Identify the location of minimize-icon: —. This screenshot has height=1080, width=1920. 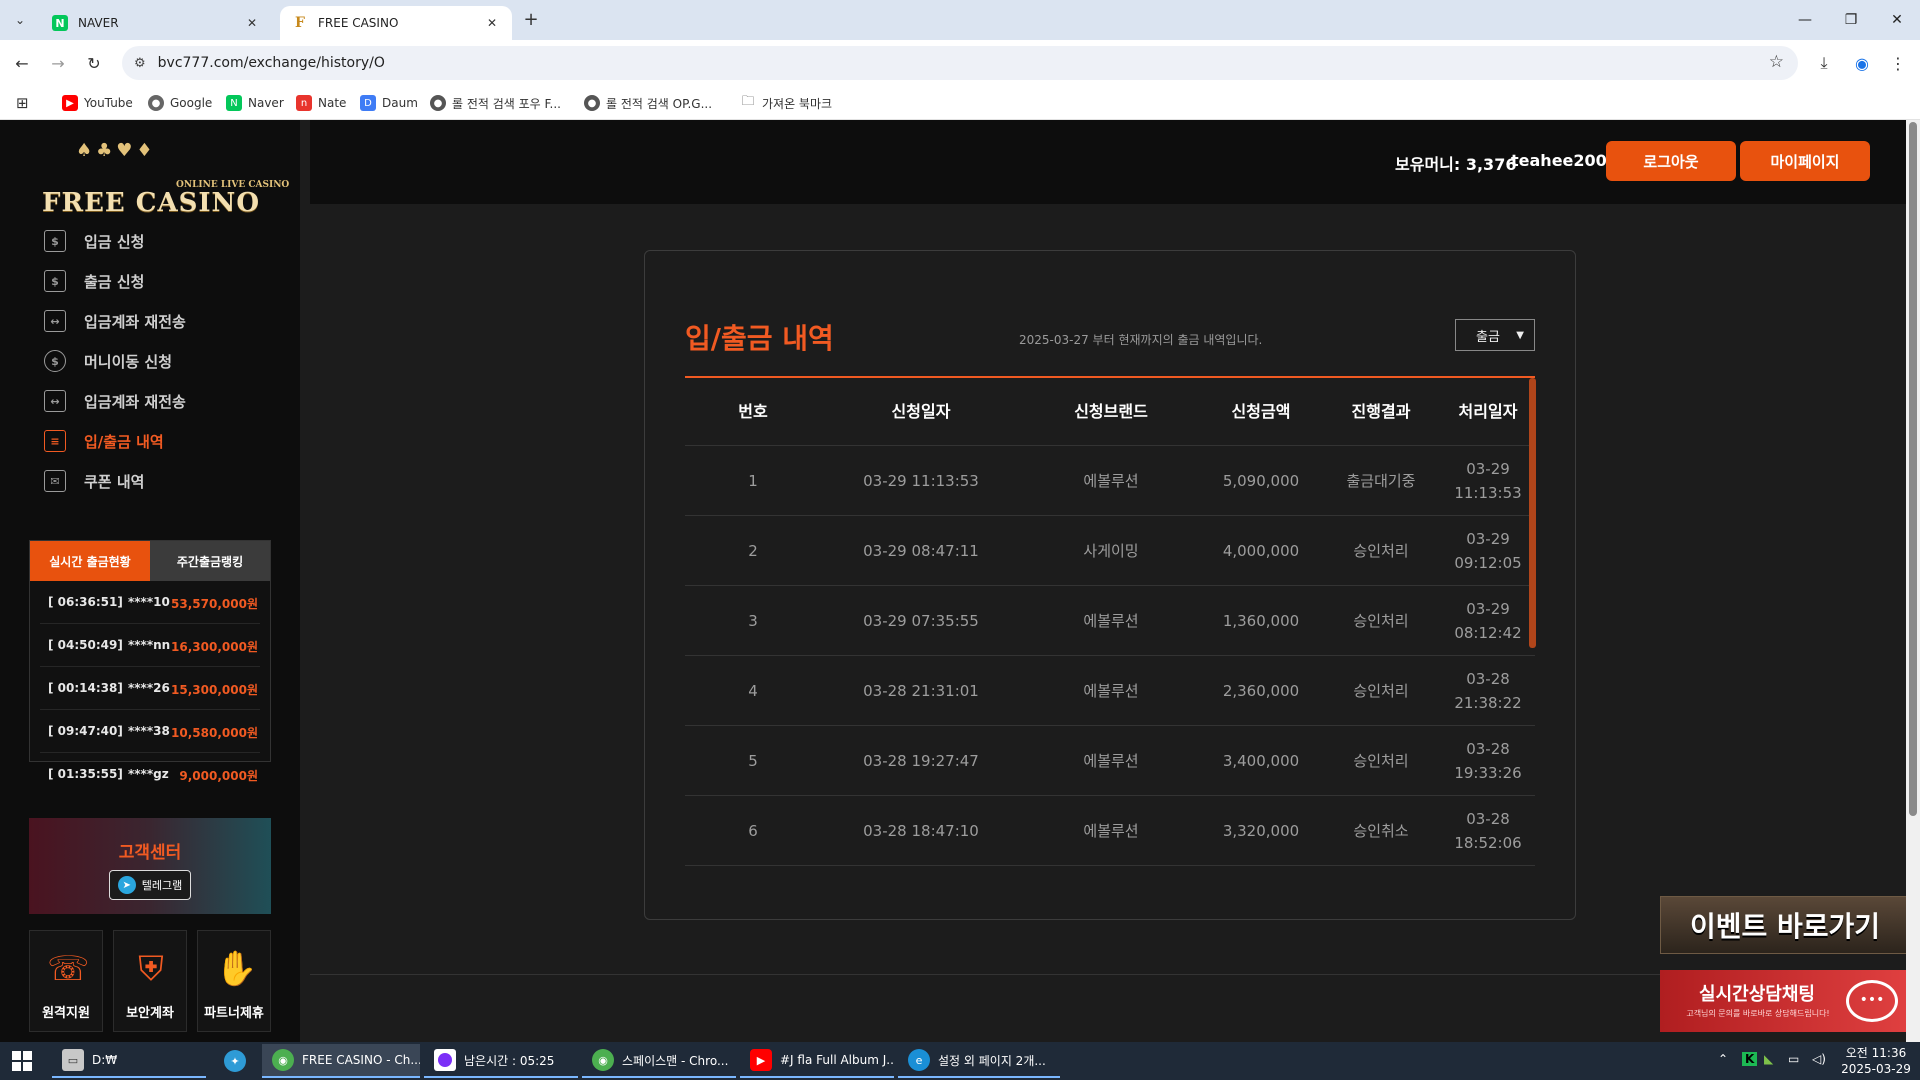
(1805, 20).